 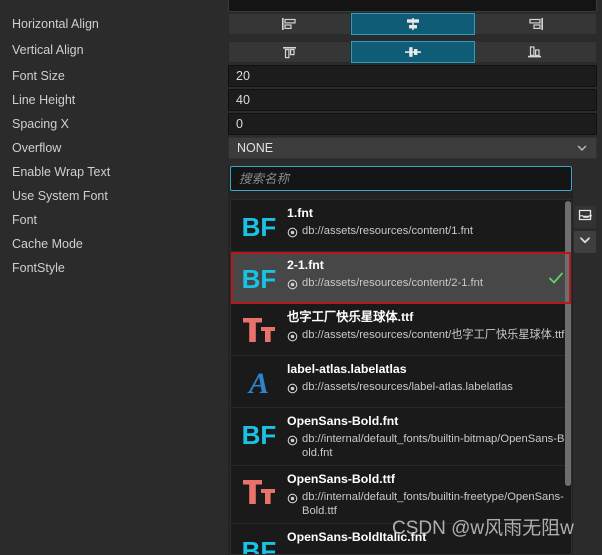 What do you see at coordinates (568, 343) in the screenshot?
I see `asset-list-scrollbar-thumb` at bounding box center [568, 343].